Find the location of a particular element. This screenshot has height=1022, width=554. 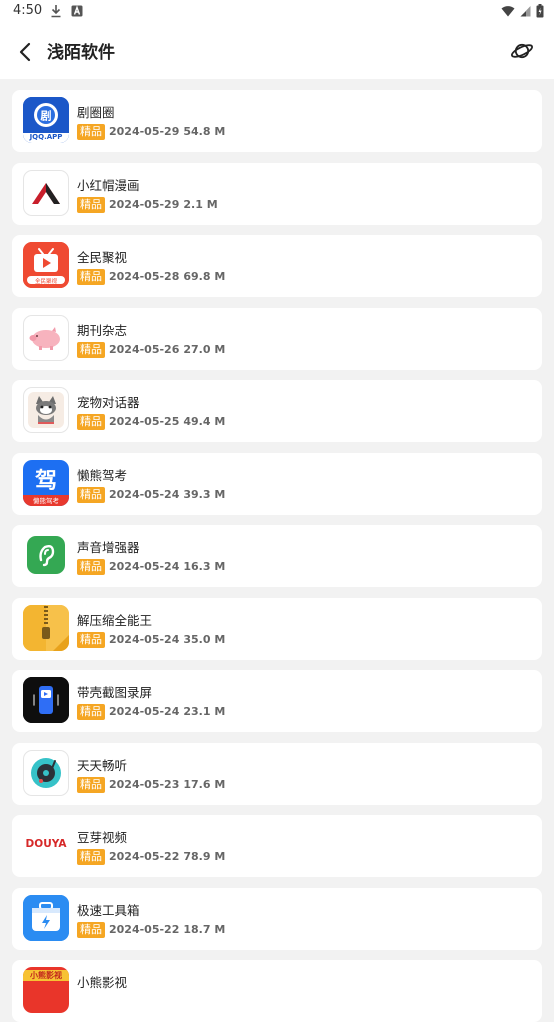

app-date: 2024-05-26 is located at coordinates (144, 349).